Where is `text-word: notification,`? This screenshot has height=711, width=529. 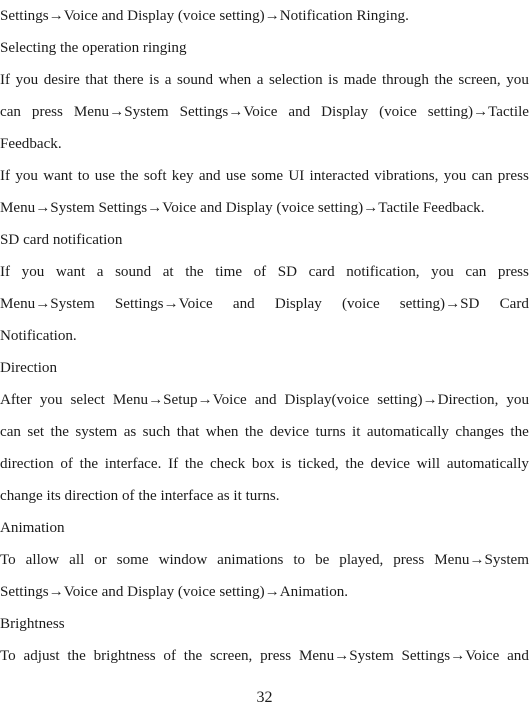 text-word: notification, is located at coordinates (383, 272).